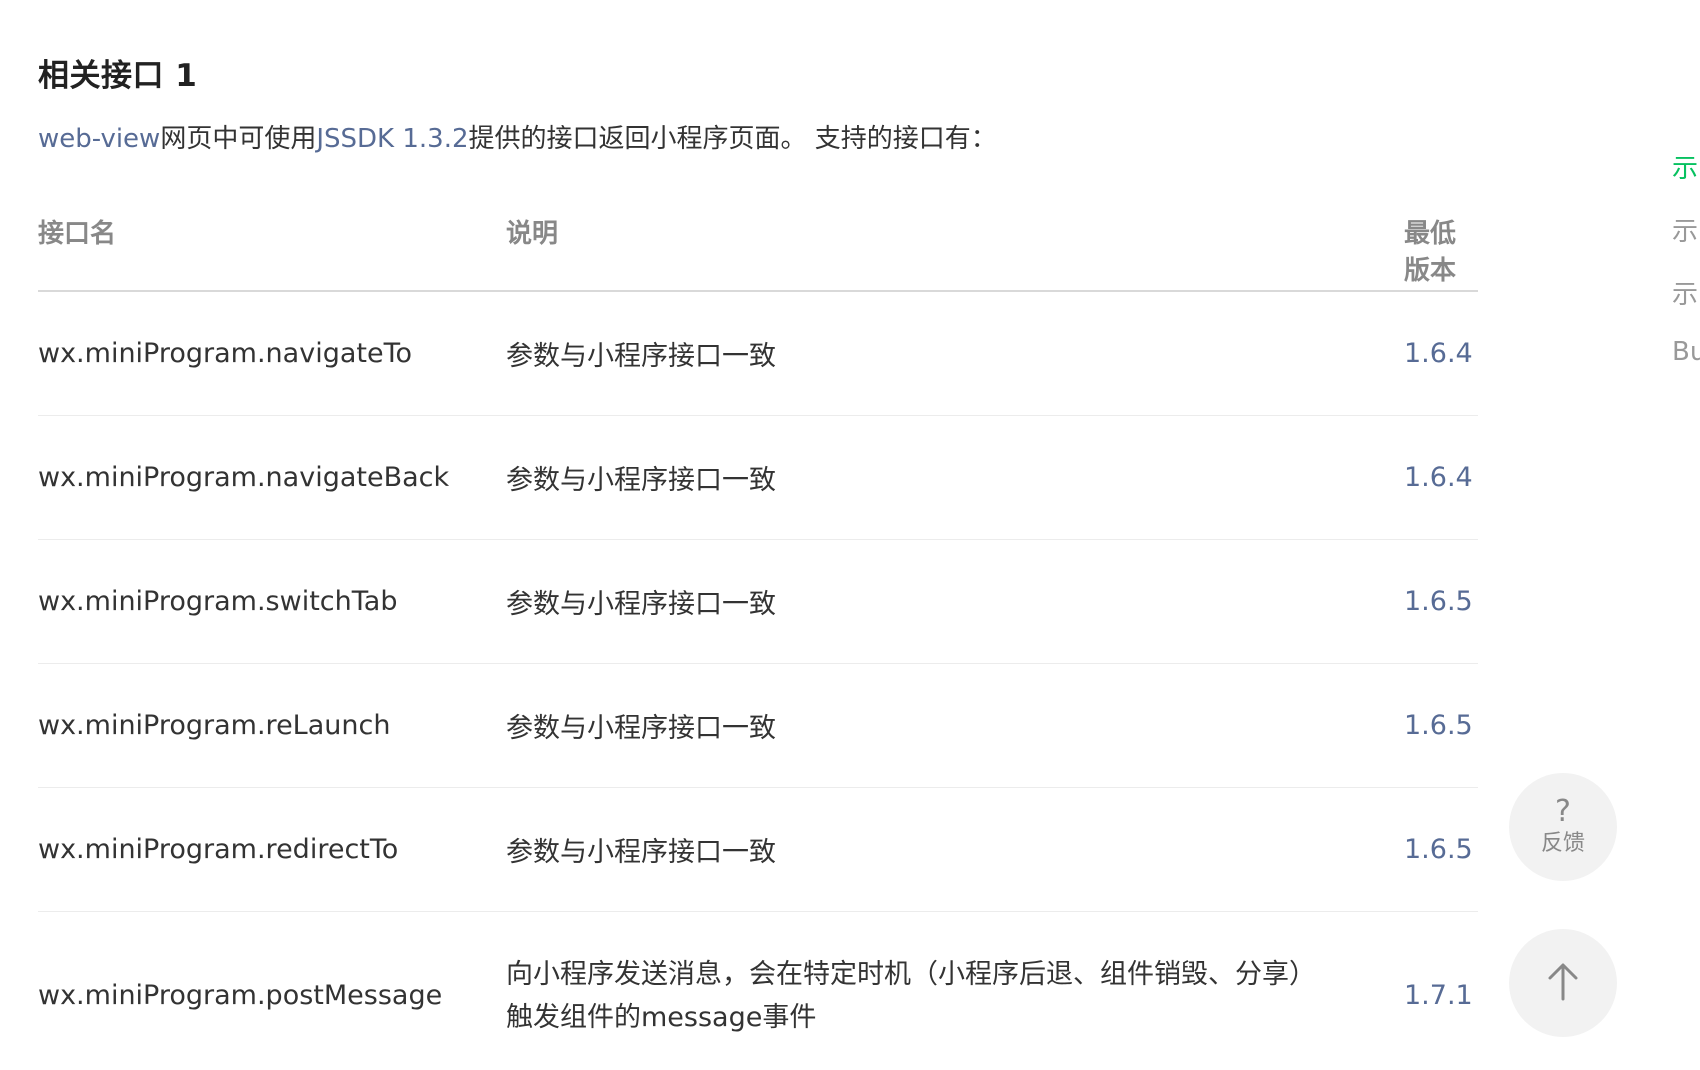 The height and width of the screenshot is (1070, 1700). What do you see at coordinates (118, 76) in the screenshot?
I see `section-title: 相关接口 1` at bounding box center [118, 76].